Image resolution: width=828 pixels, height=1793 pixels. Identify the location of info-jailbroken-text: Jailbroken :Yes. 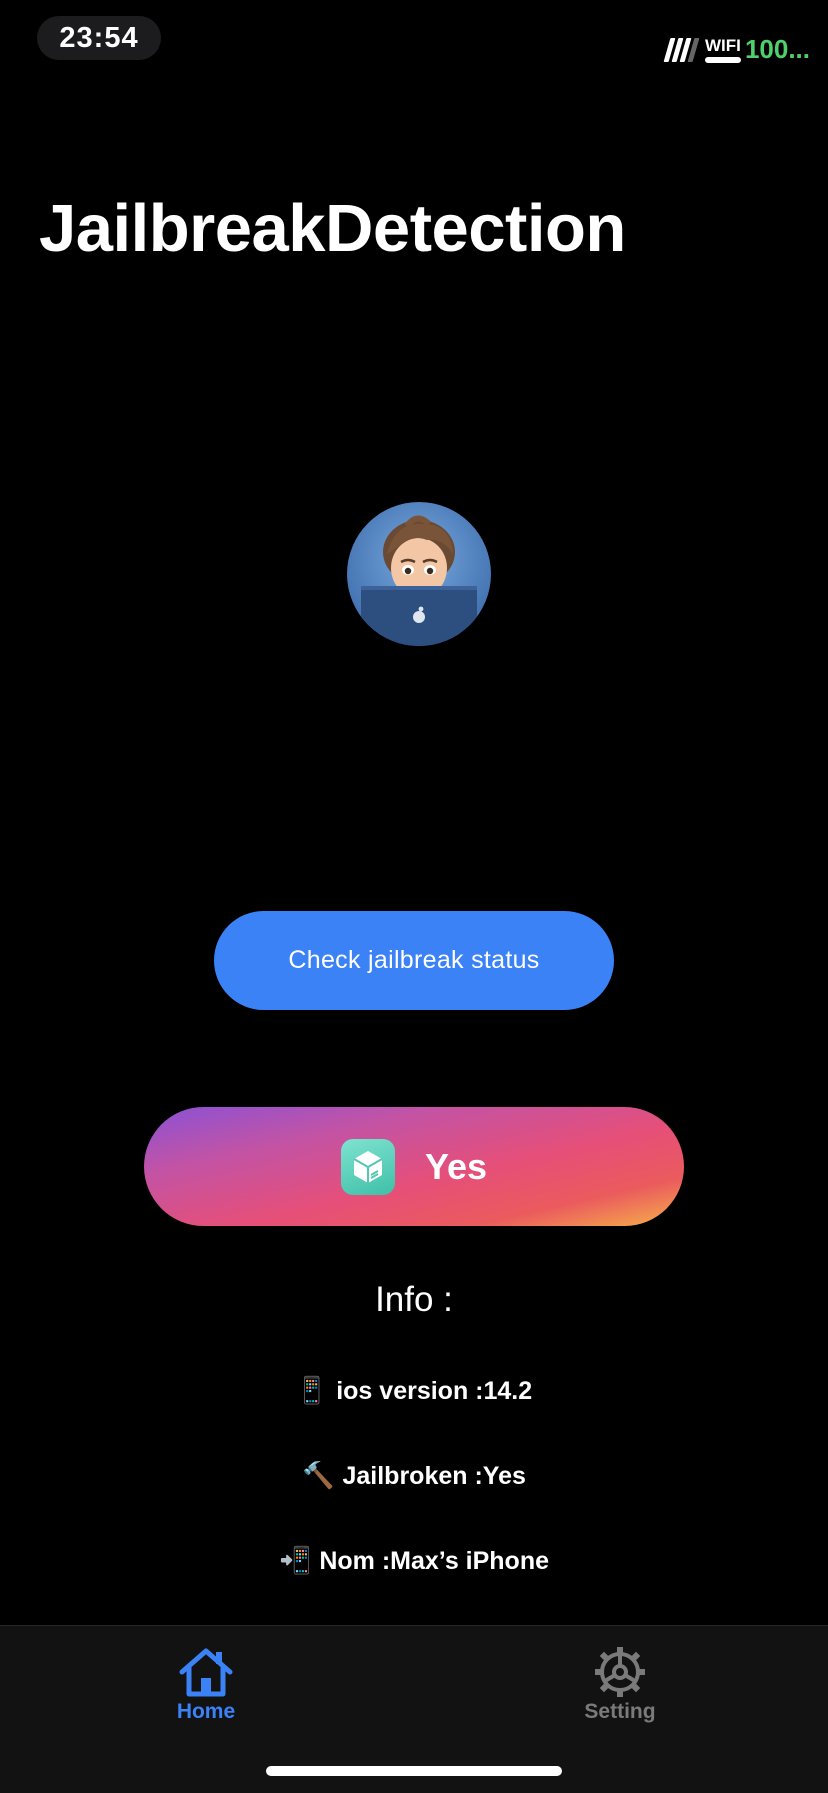
(434, 1475).